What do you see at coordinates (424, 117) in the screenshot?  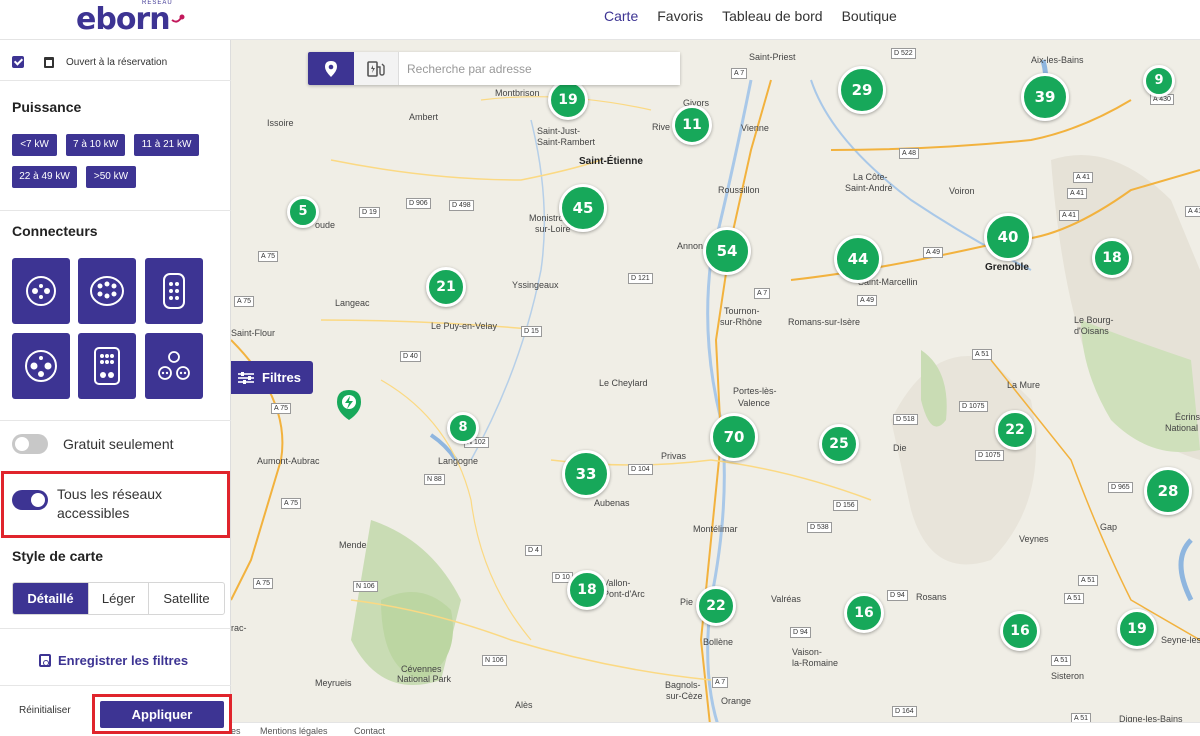 I see `place-label: Ambert` at bounding box center [424, 117].